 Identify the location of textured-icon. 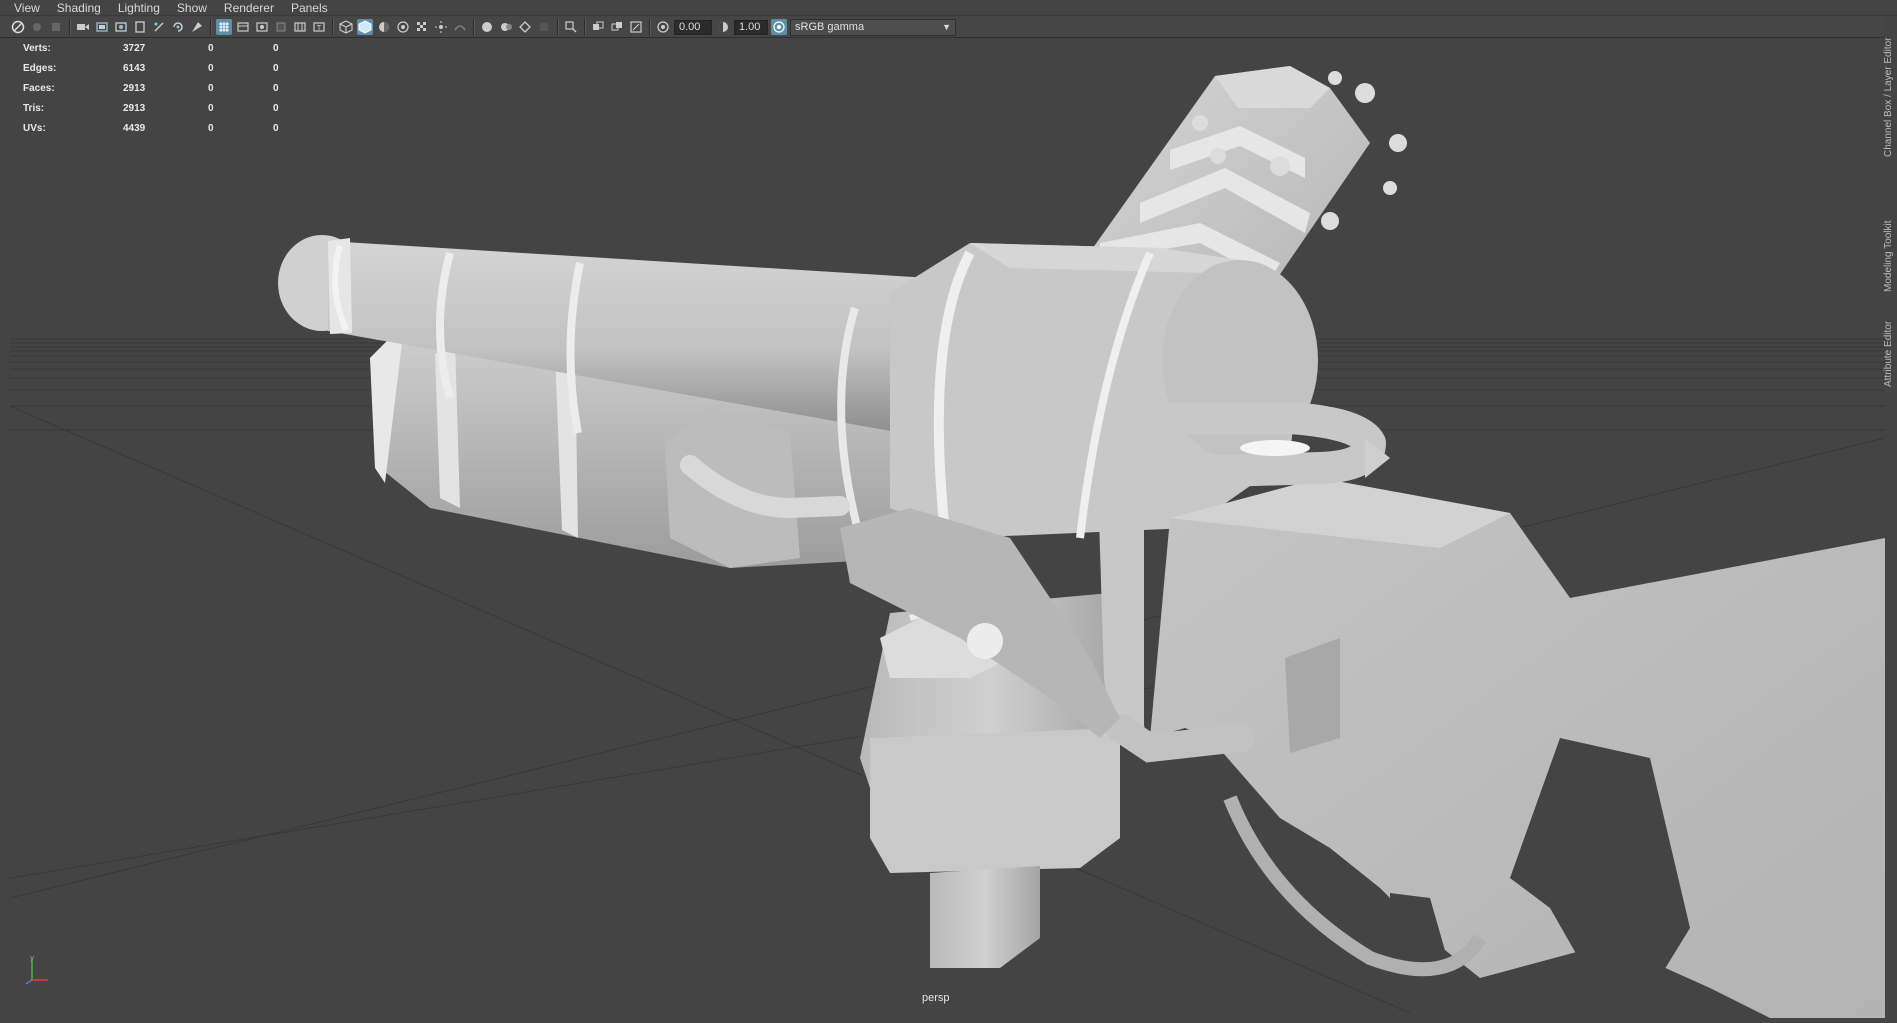
(346, 27).